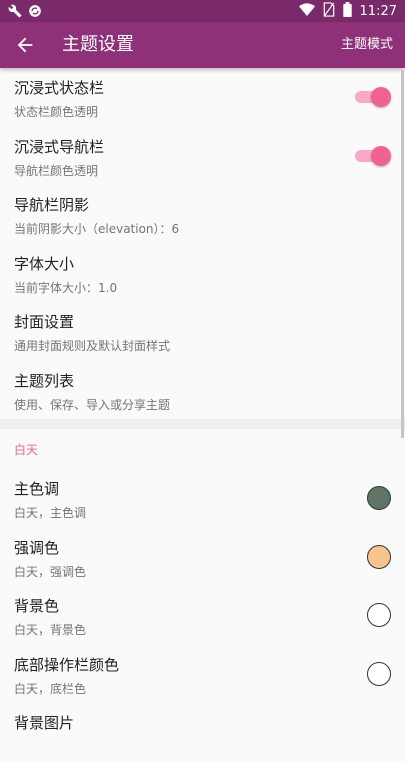  Describe the element at coordinates (202, 732) in the screenshot. I see `background-image-setting: 背景图片` at that location.